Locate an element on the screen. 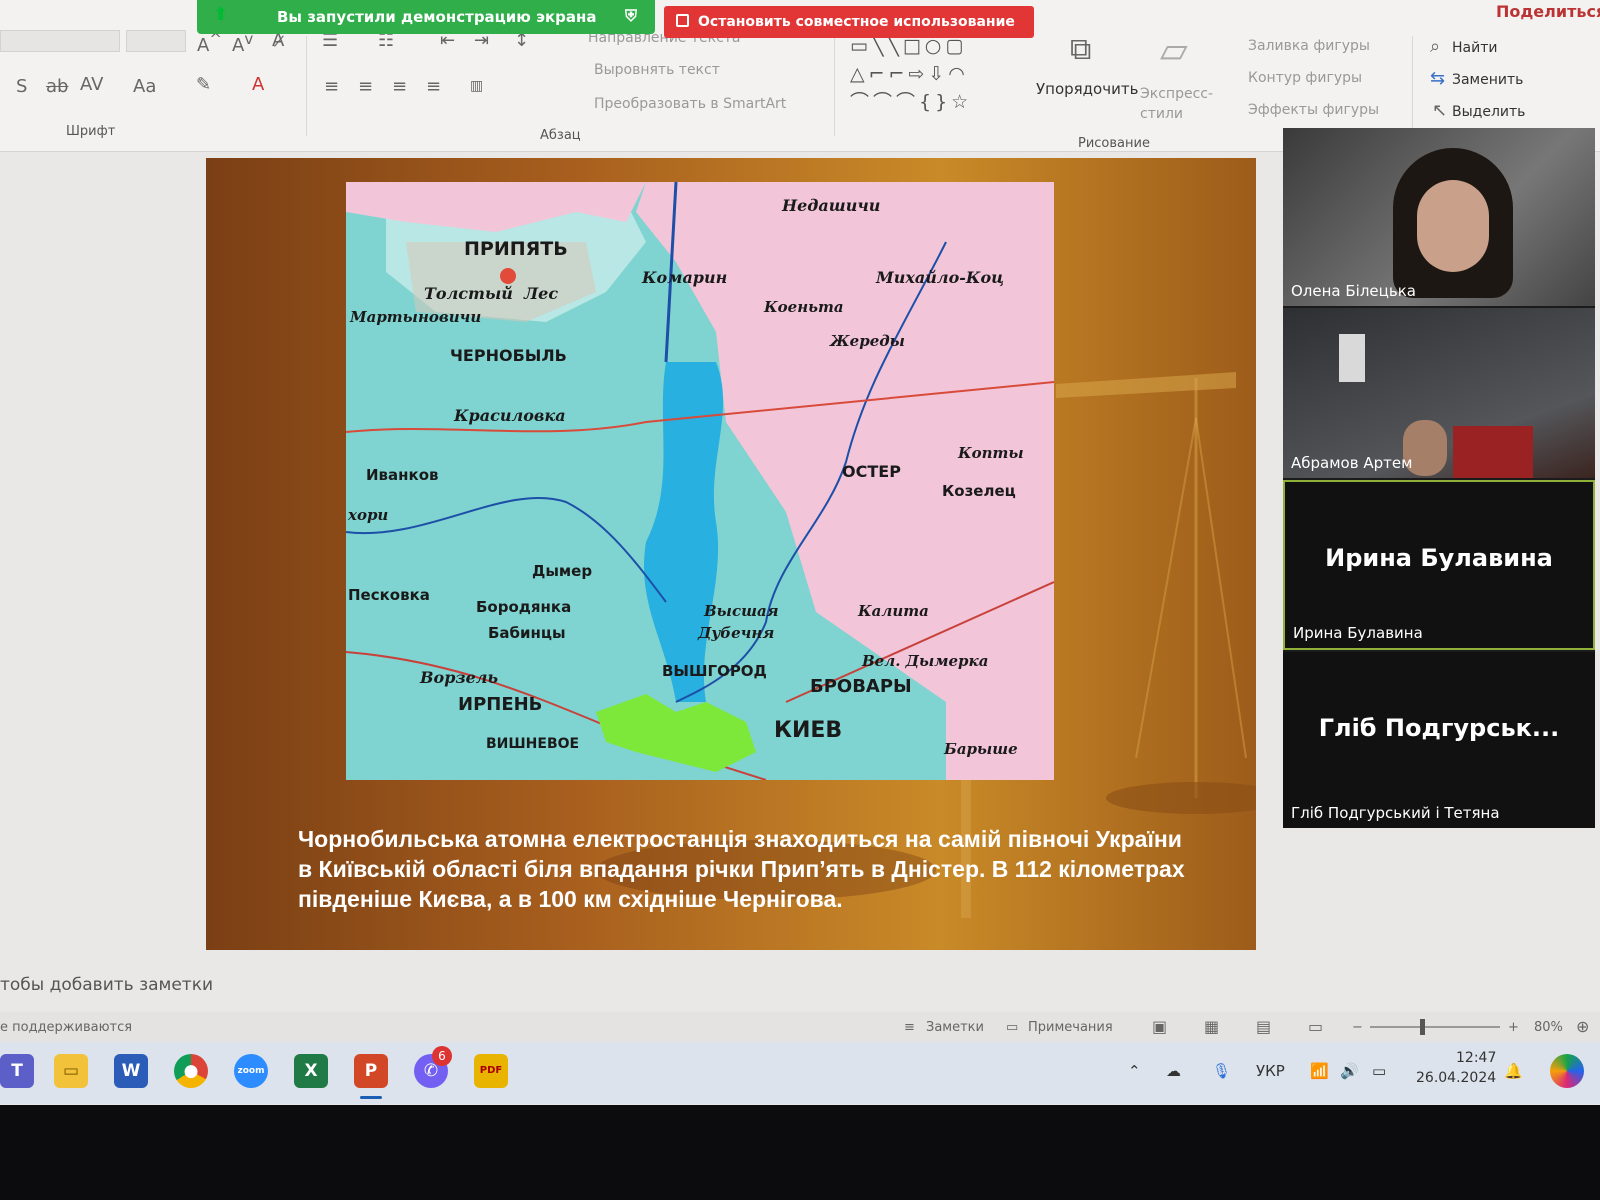 The height and width of the screenshot is (1200, 1600). comments-icon: ▭ is located at coordinates (1012, 1027).